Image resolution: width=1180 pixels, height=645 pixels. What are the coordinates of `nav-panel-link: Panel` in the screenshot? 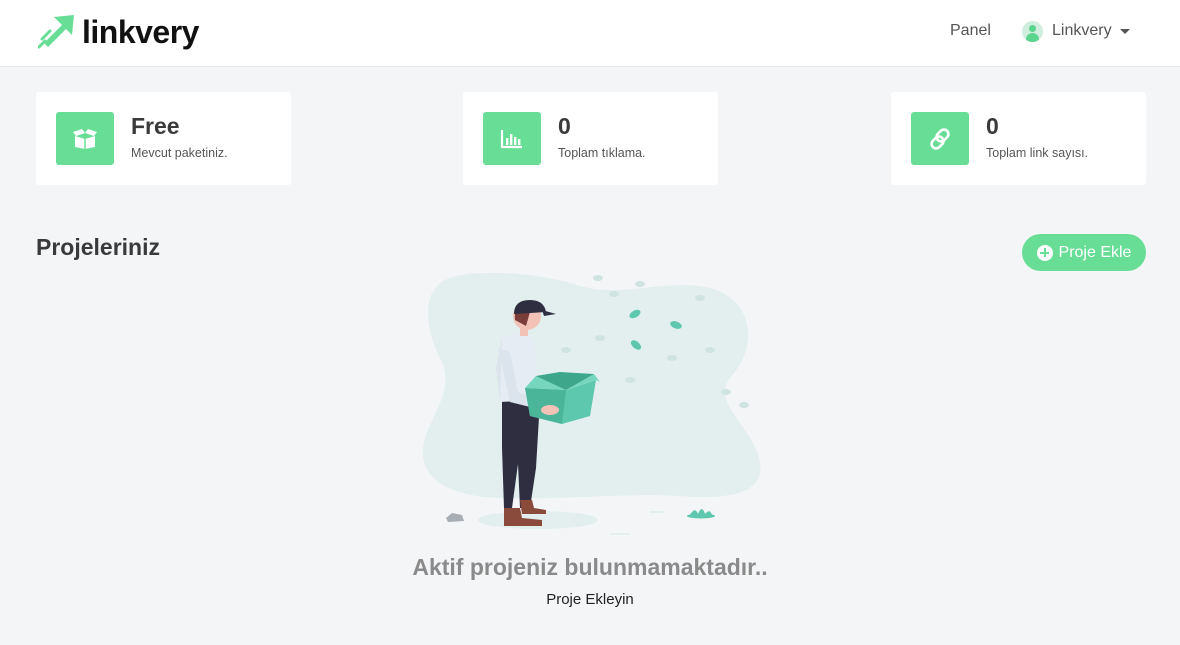 It's located at (970, 31).